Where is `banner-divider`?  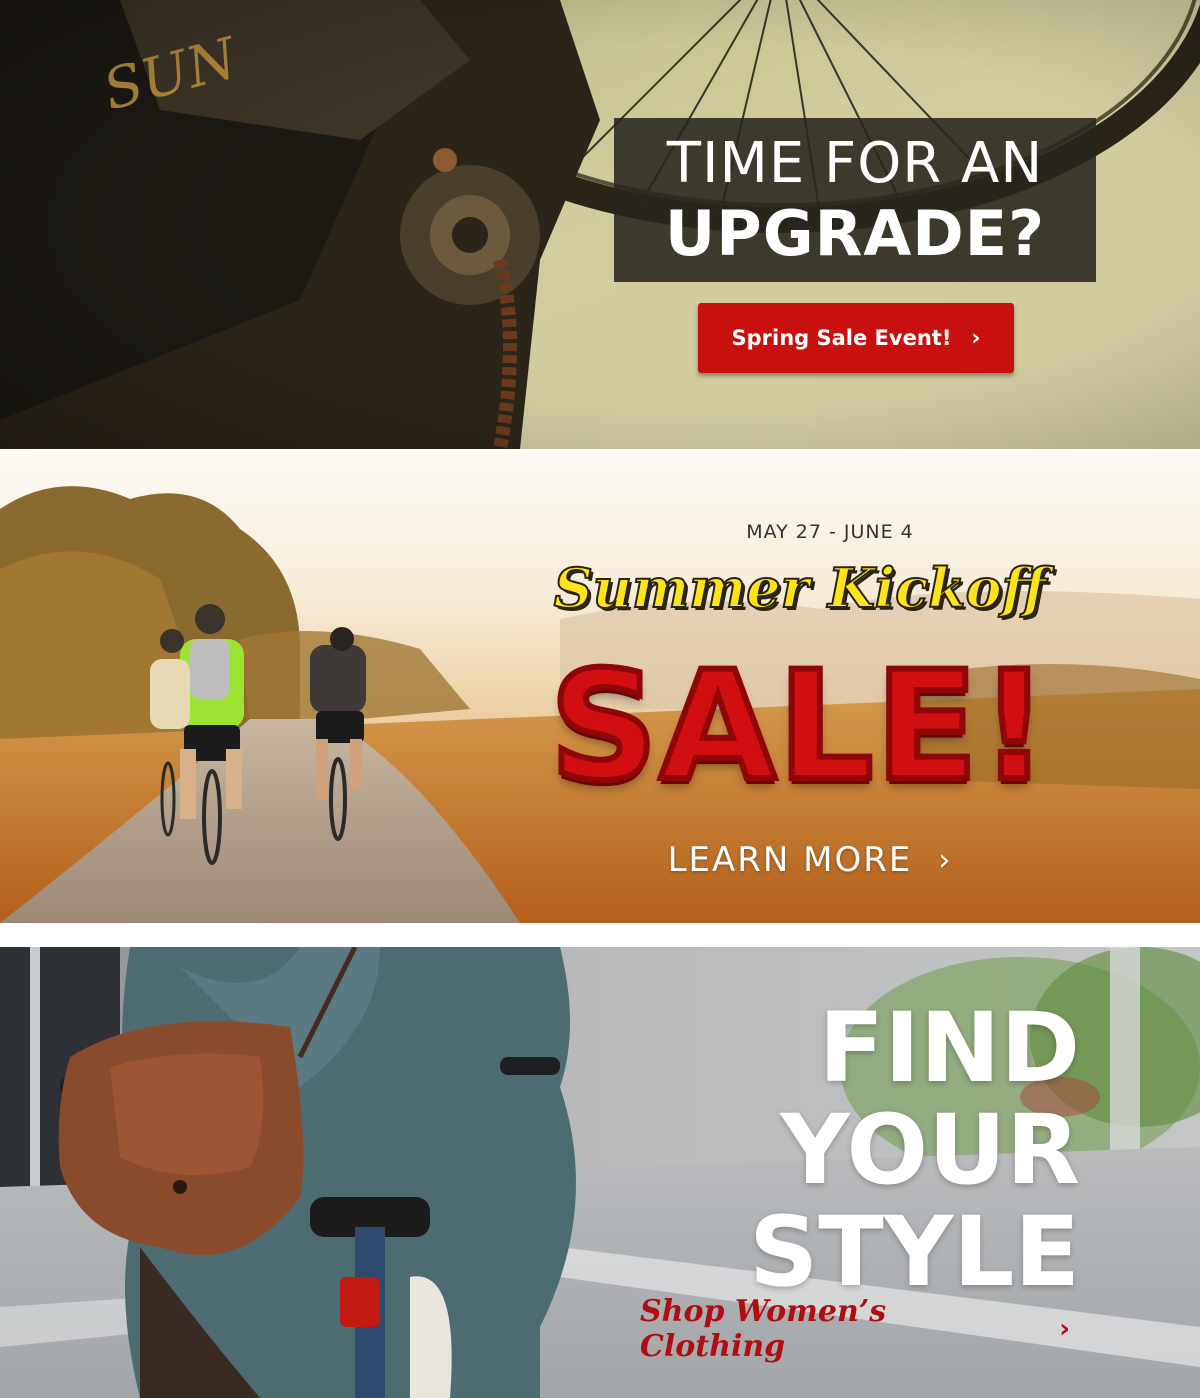 banner-divider is located at coordinates (600, 935).